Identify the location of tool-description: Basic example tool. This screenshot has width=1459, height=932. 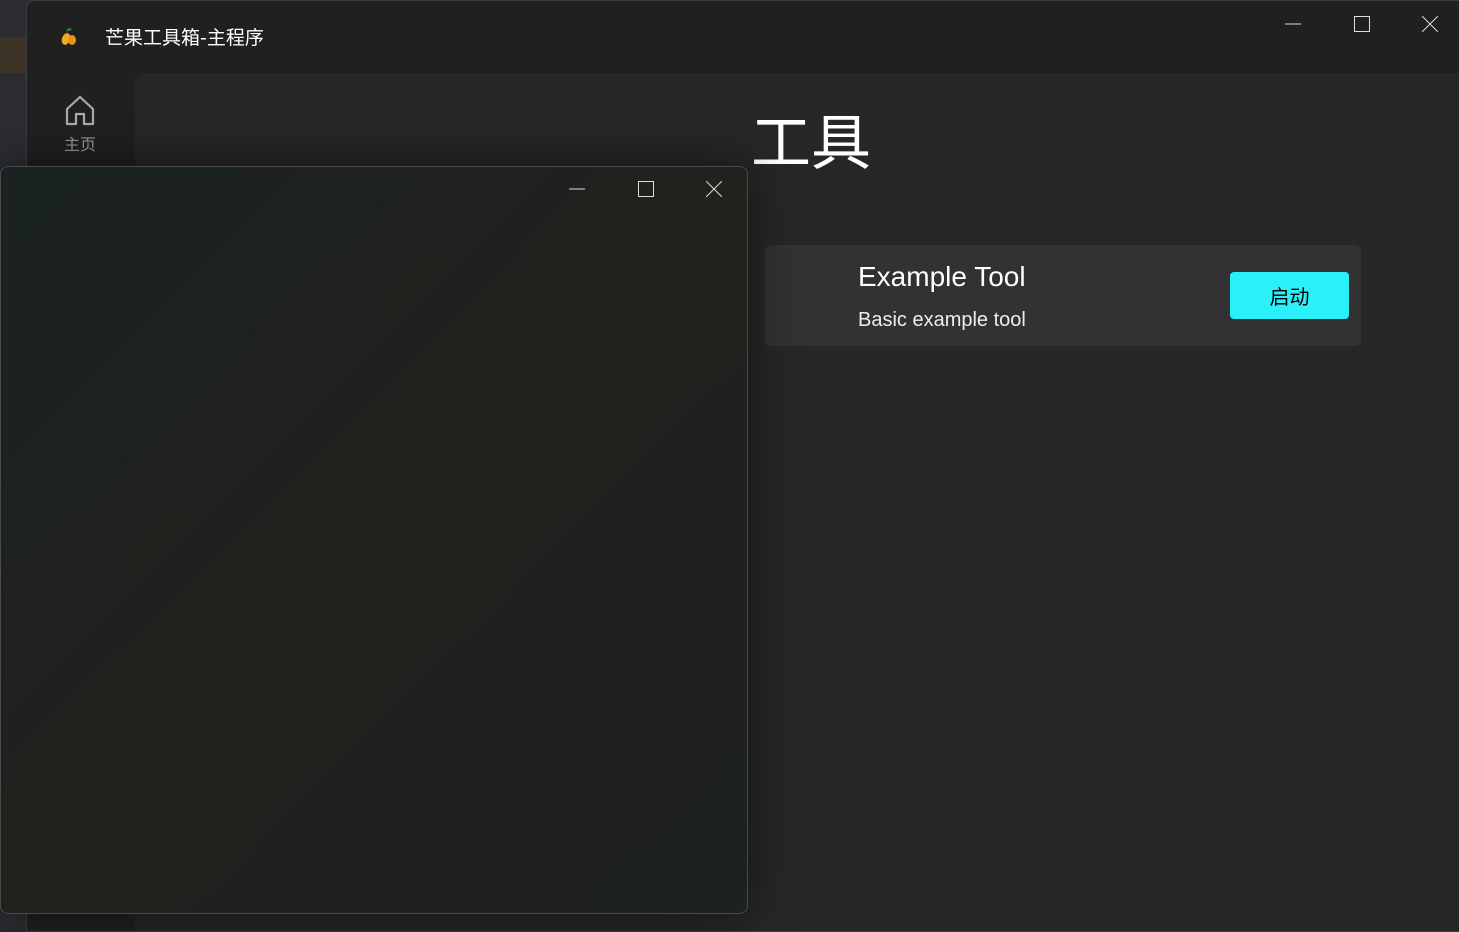
(942, 320).